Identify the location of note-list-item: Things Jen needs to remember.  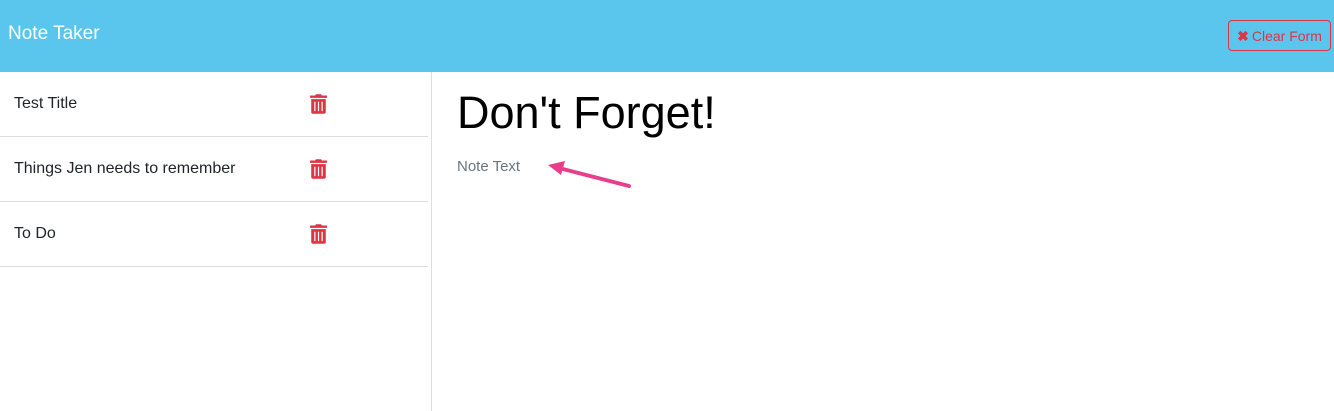
(214, 169).